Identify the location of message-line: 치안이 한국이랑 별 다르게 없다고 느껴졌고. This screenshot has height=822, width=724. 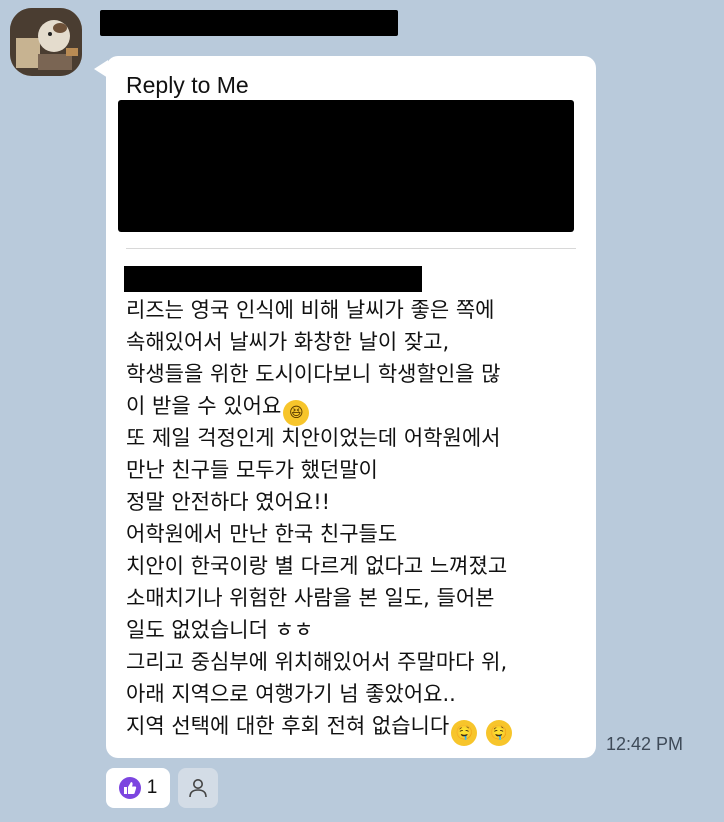
(317, 566).